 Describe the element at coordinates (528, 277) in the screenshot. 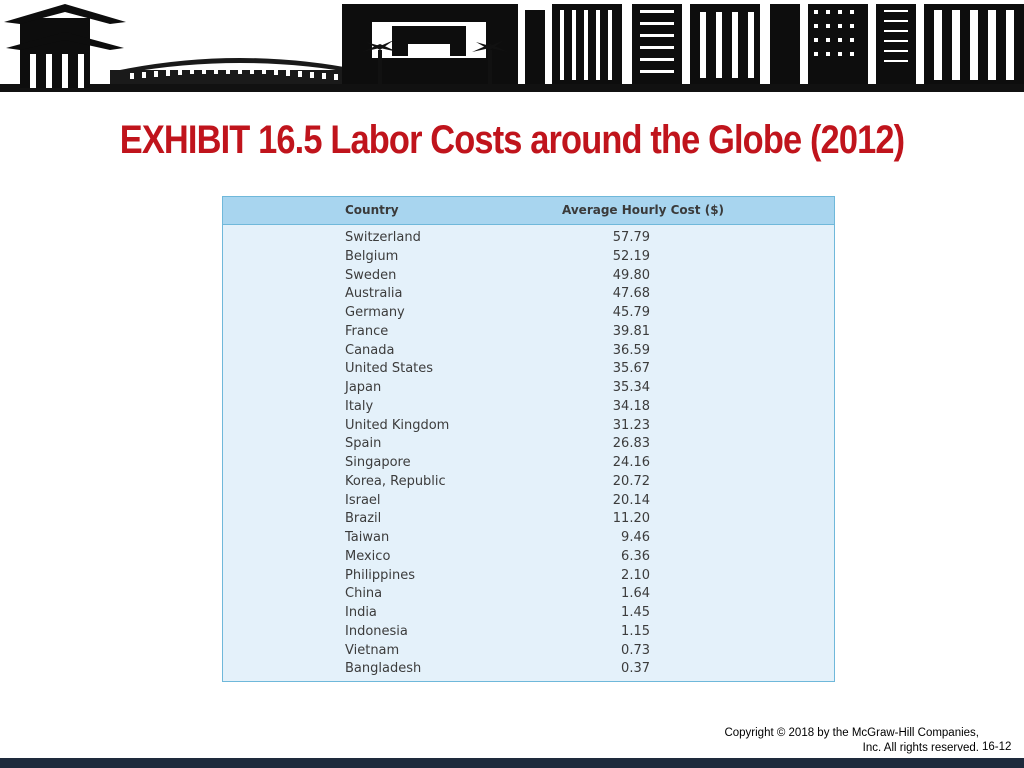

I see `table-row: Sweden 49.80` at that location.